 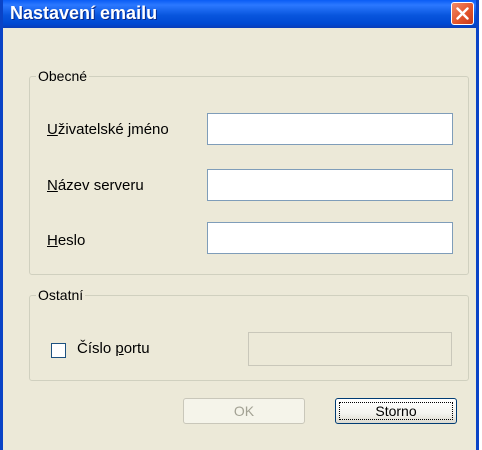 I want to click on cancel-button-label: Storno, so click(x=396, y=411).